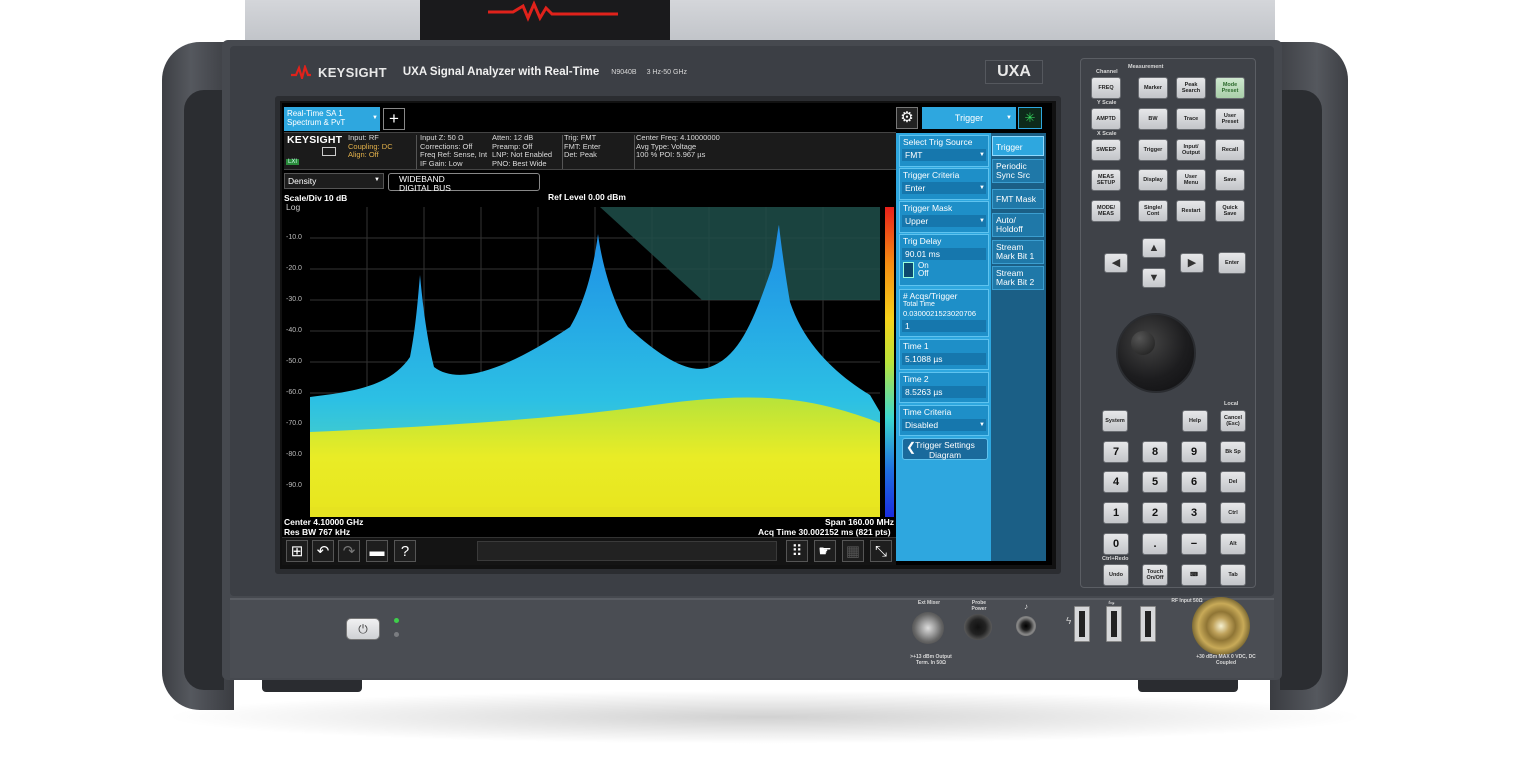 The image size is (1536, 768). Describe the element at coordinates (324, 522) in the screenshot. I see `center-frequency: Center 4.10000 GHz` at that location.